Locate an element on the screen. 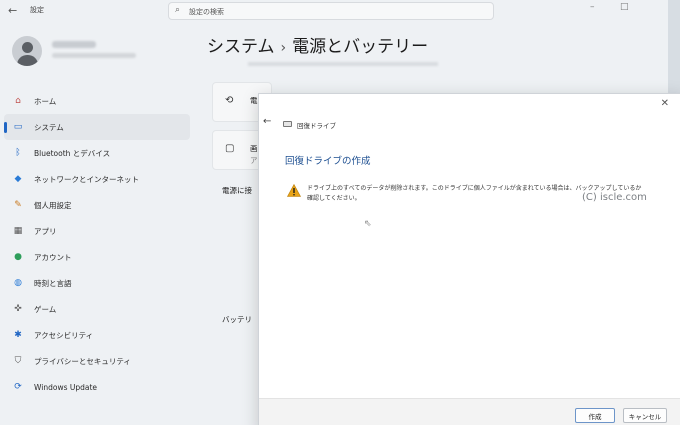 The image size is (680, 425). sidebar-item: ◆ ネットワークとインターネット is located at coordinates (97, 179).